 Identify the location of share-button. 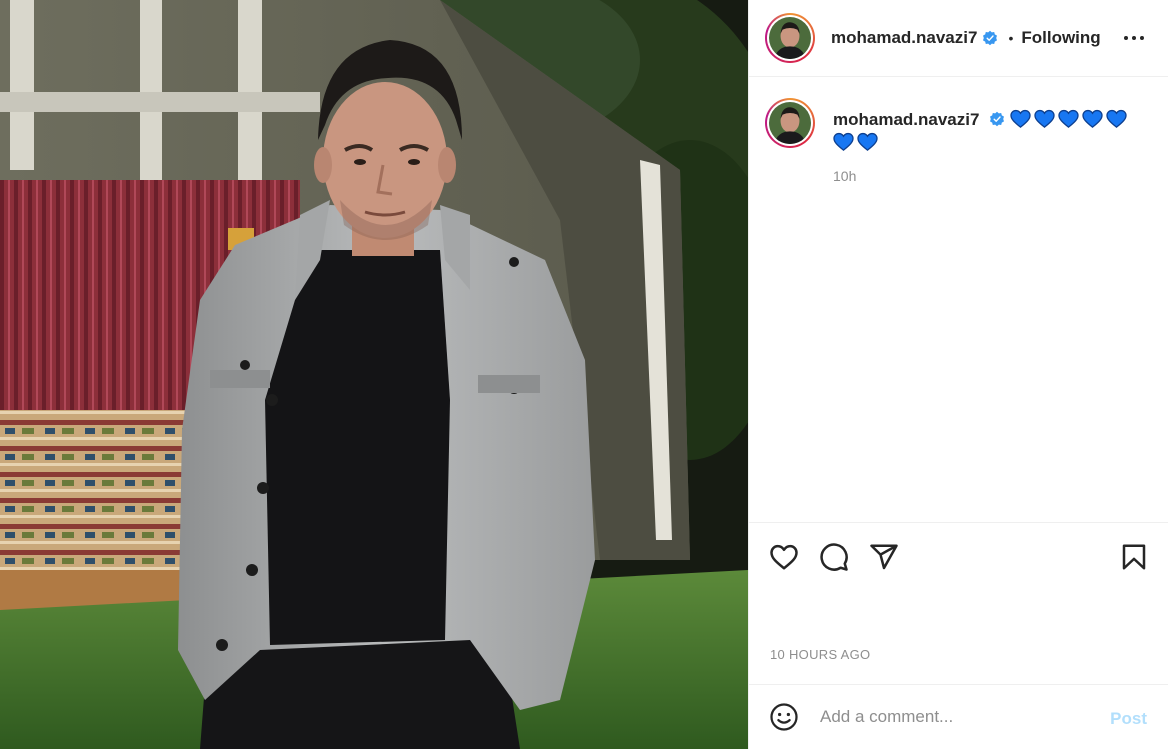
(884, 557).